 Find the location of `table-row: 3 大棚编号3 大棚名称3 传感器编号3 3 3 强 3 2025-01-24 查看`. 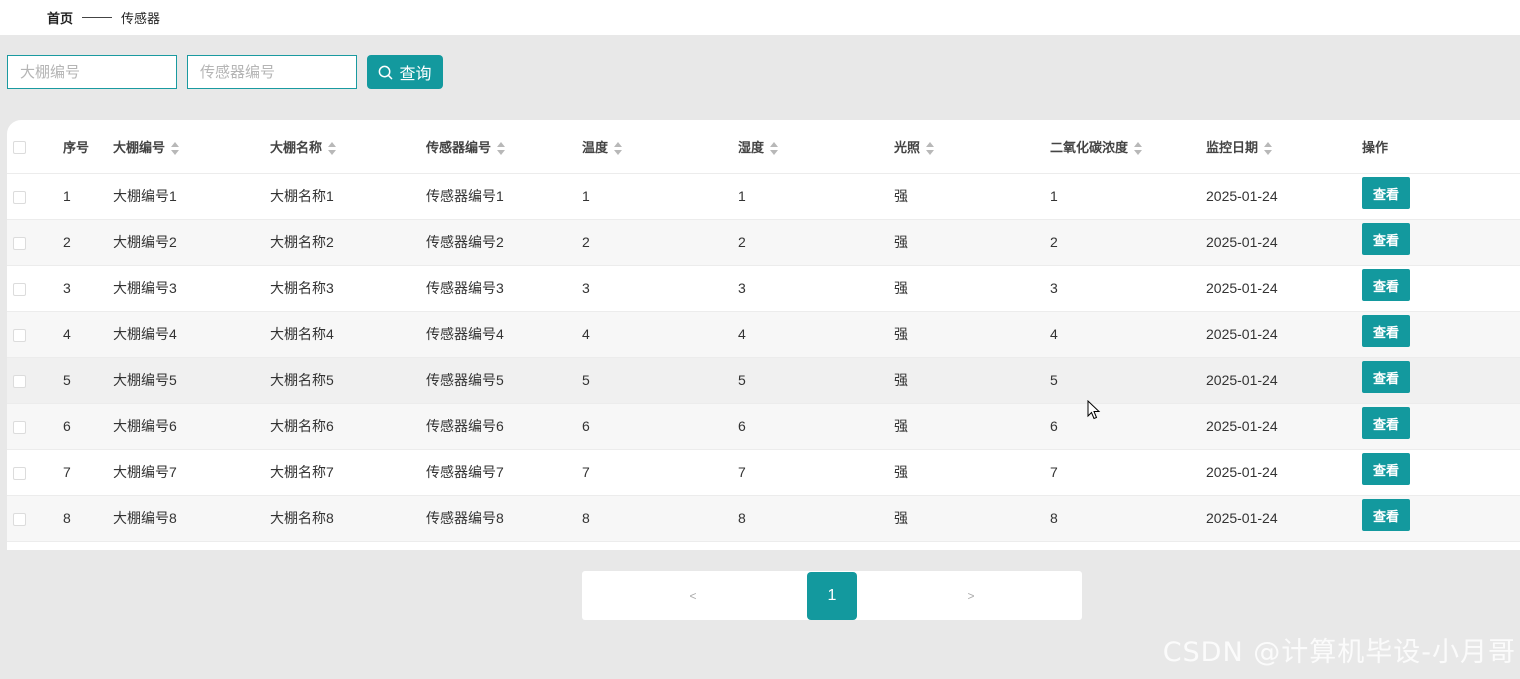

table-row: 3 大棚编号3 大棚名称3 传感器编号3 3 3 强 3 2025-01-24 查看 is located at coordinates (763, 288).